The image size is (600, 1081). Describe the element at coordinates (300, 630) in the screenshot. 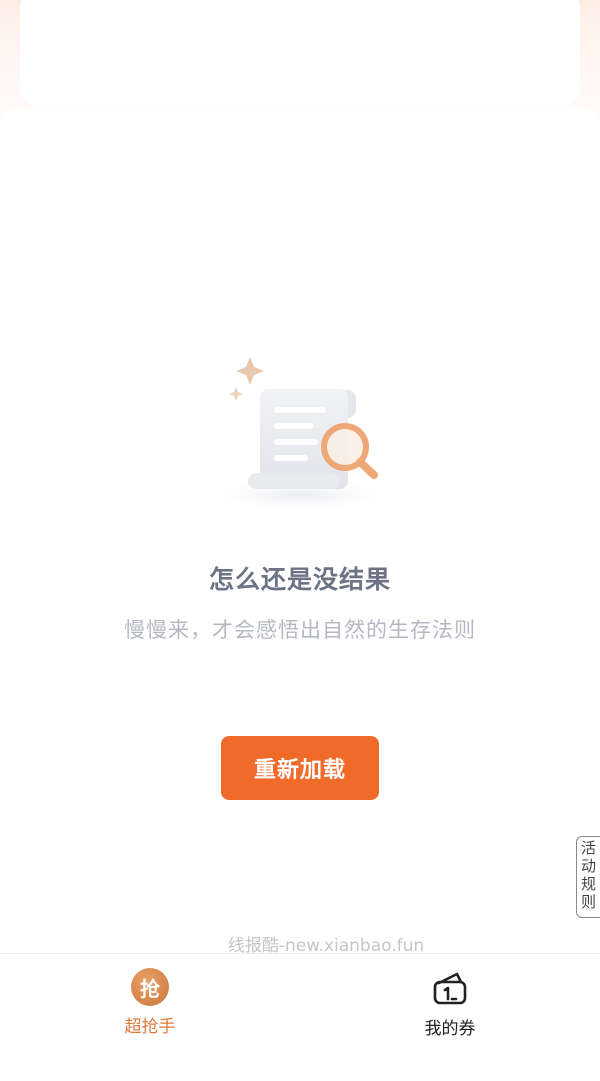

I see `empty-state-subtitle: 慢慢来，才会感悟出自然的生存法则` at that location.